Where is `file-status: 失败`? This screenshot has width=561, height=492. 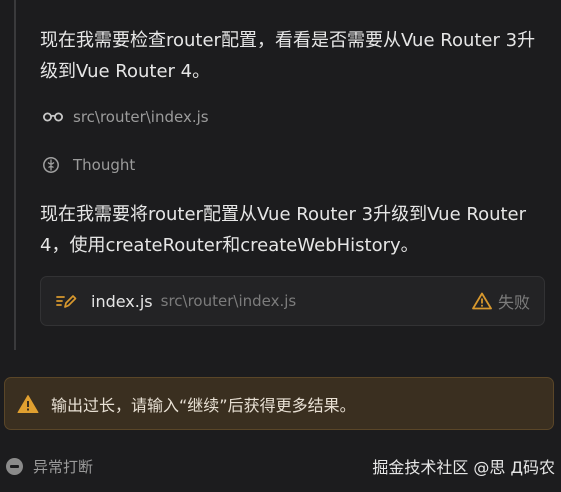 file-status: 失败 is located at coordinates (501, 301).